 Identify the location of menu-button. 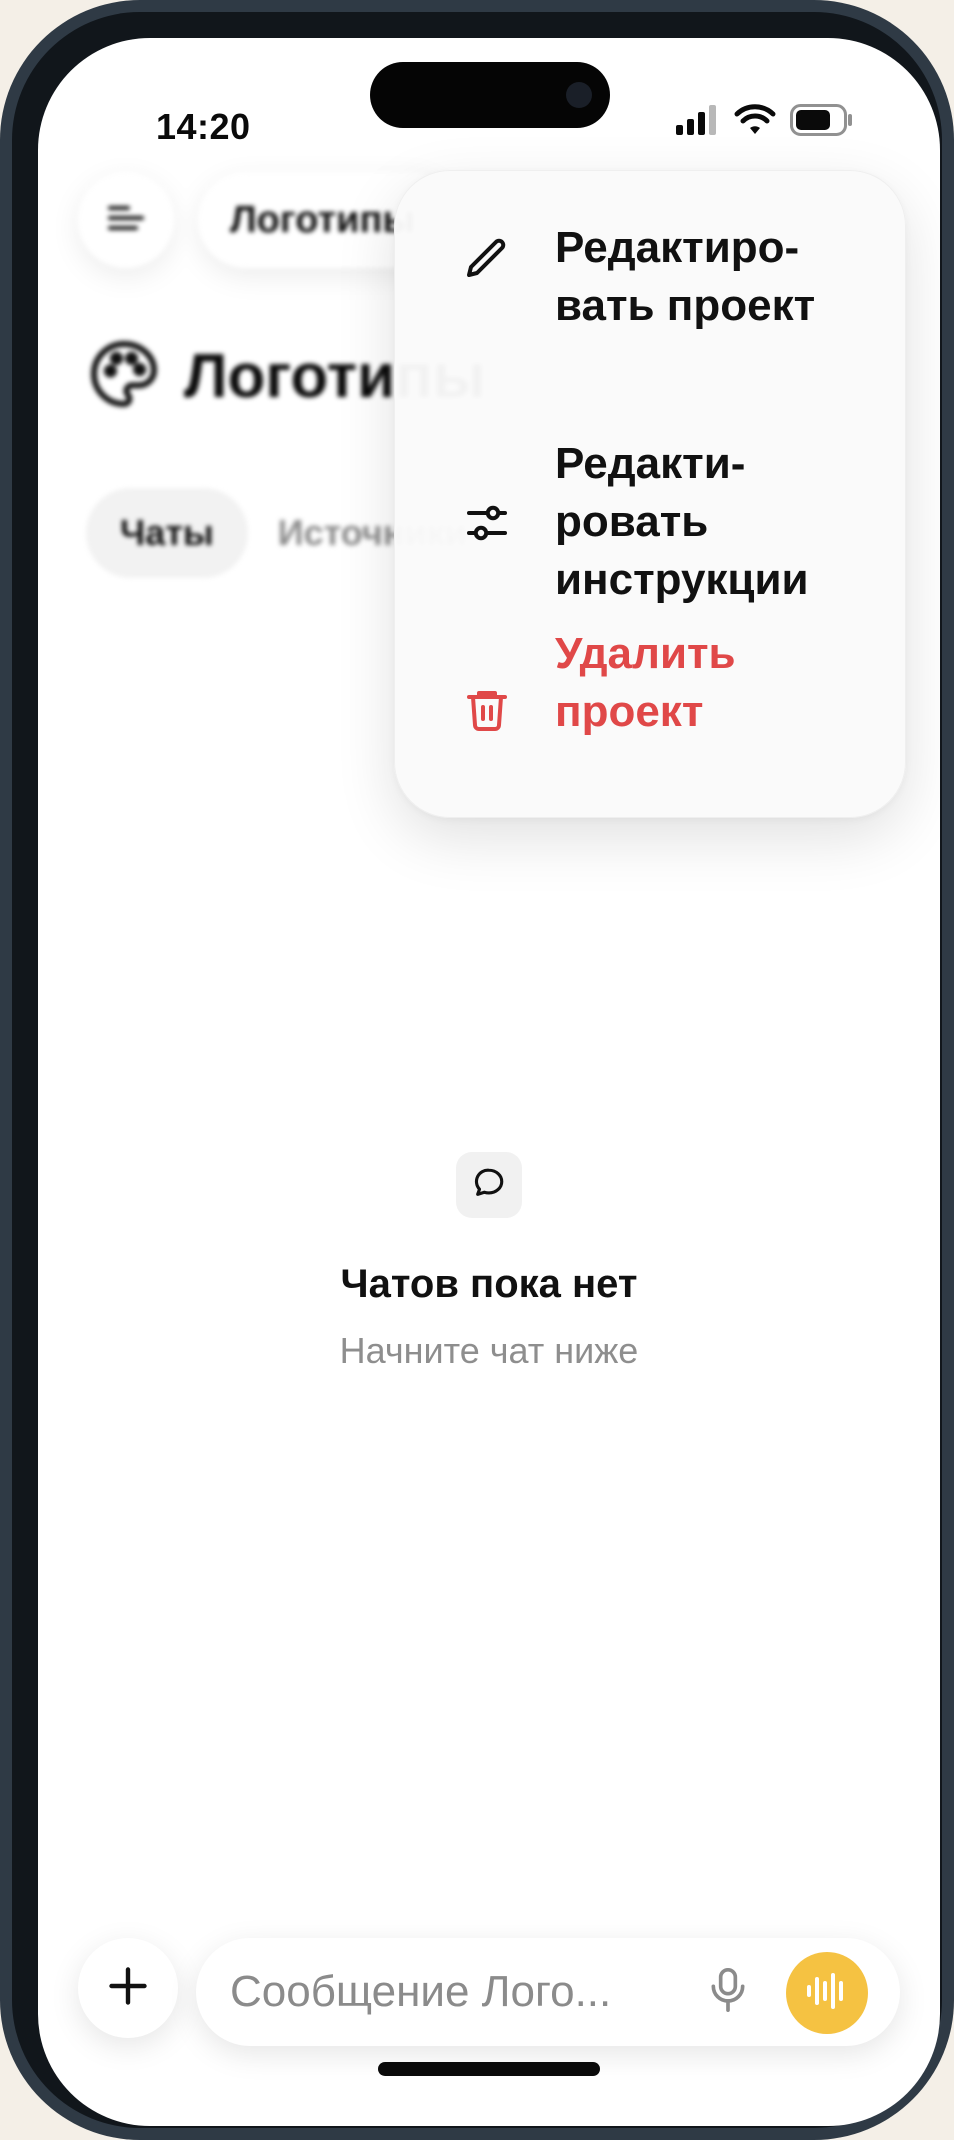
(126, 220).